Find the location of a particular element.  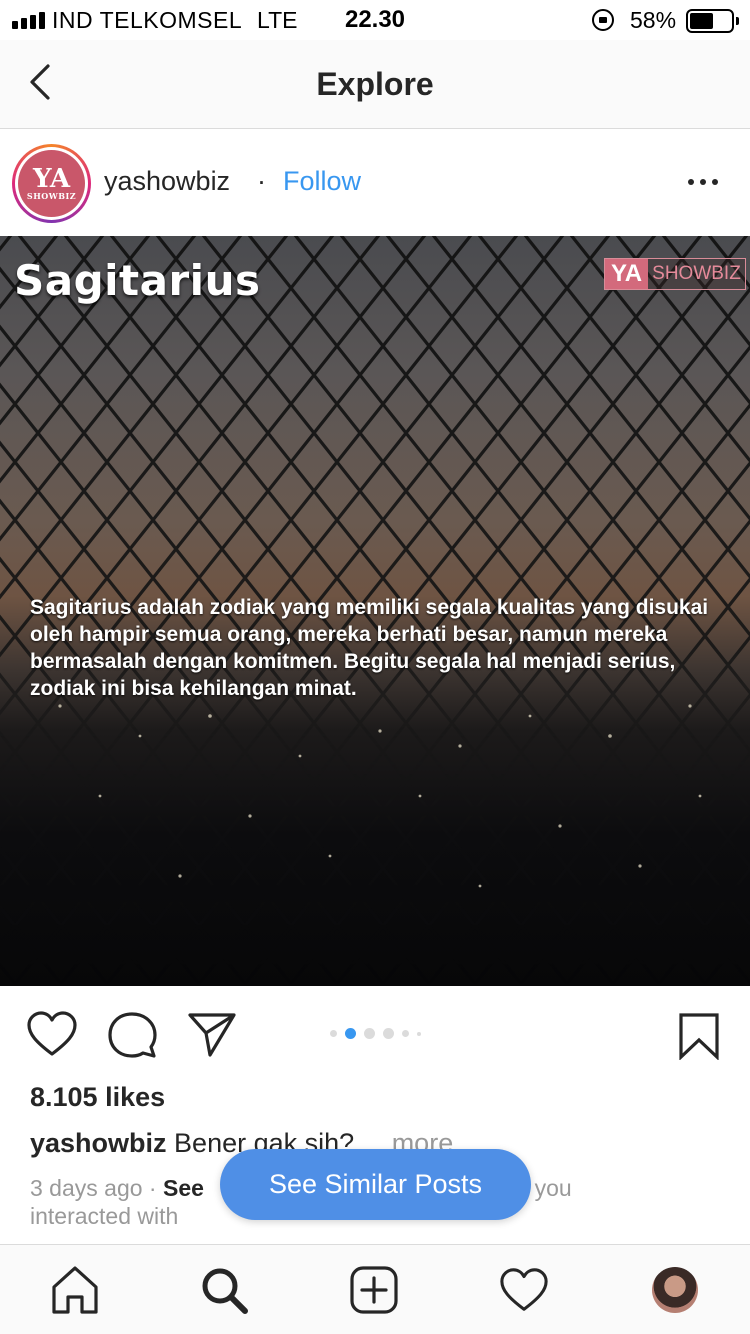

meta-line-2: interacted with is located at coordinates (104, 1216).